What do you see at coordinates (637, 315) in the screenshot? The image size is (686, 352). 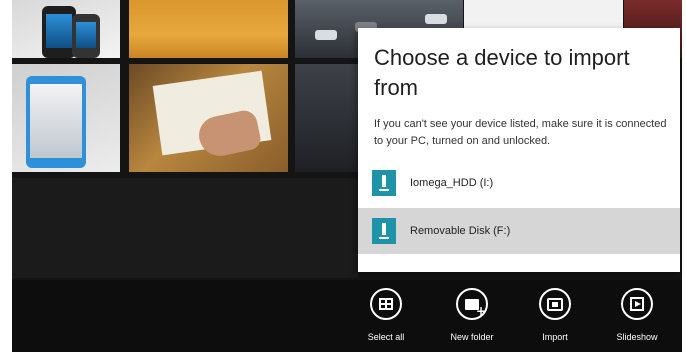 I see `slideshow-button: Slideshow` at bounding box center [637, 315].